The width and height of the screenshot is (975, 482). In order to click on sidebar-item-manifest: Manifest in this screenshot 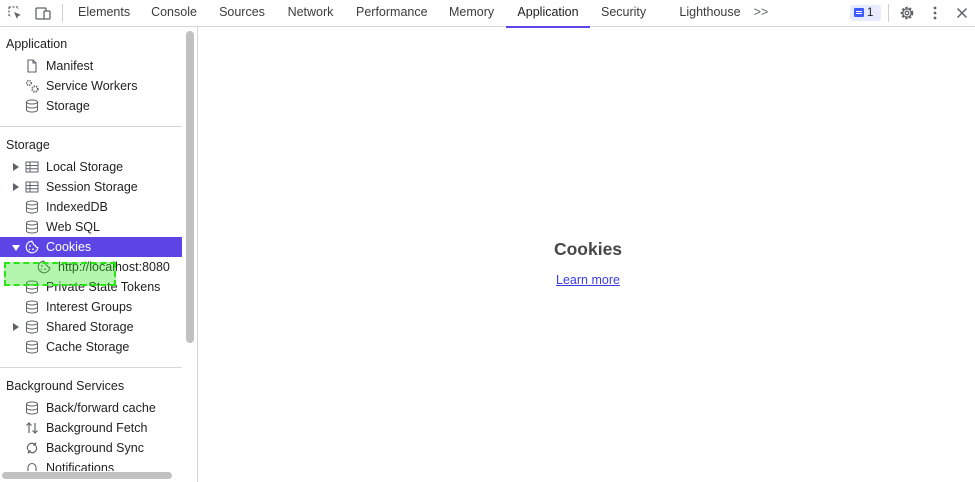, I will do `click(91, 66)`.